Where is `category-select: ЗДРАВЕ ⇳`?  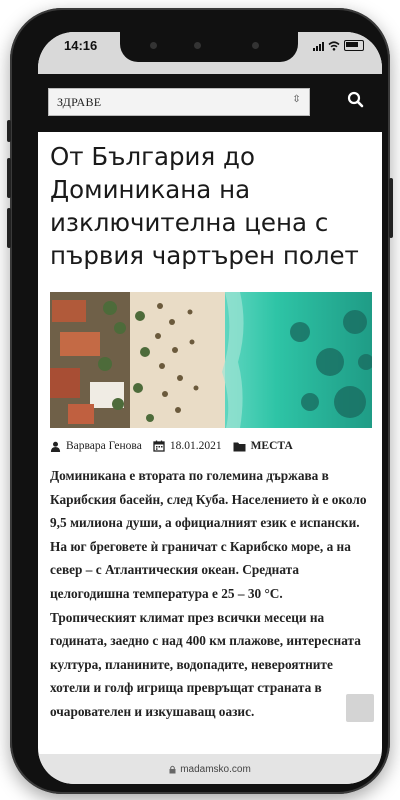
category-select: ЗДРАВЕ ⇳ is located at coordinates (179, 102).